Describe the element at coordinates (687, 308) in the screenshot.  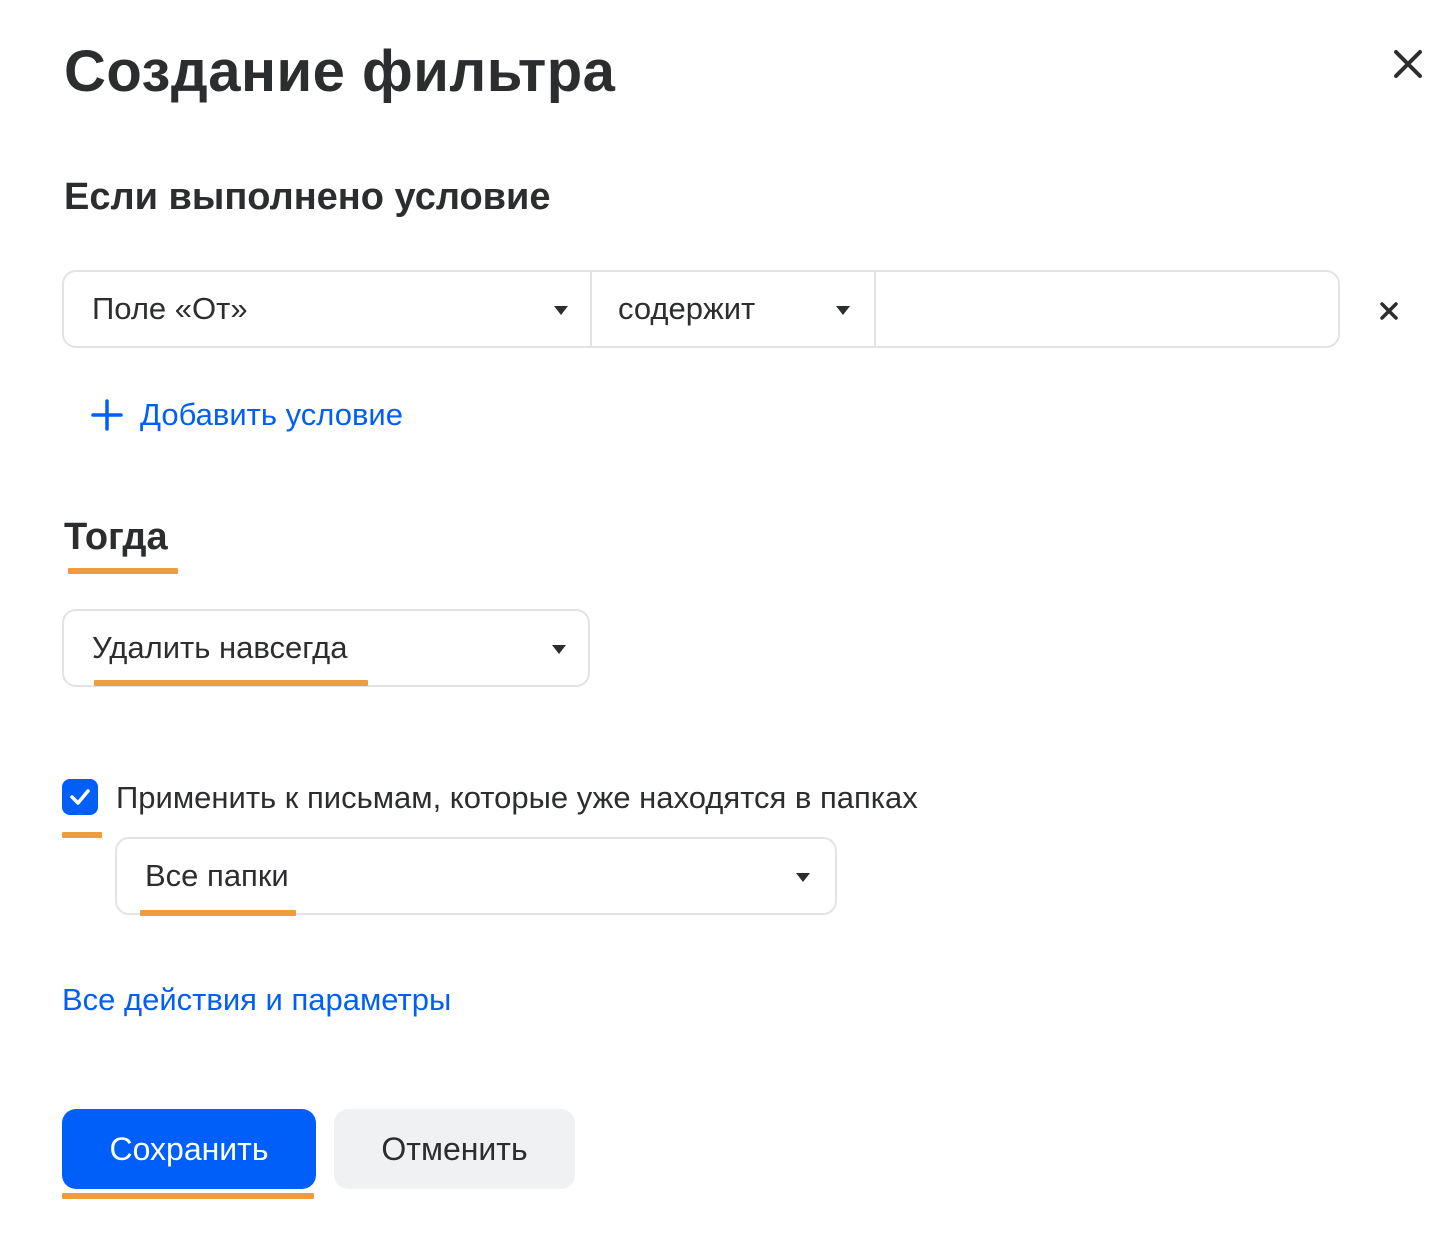
I see `condition-operator-value: содержит` at that location.